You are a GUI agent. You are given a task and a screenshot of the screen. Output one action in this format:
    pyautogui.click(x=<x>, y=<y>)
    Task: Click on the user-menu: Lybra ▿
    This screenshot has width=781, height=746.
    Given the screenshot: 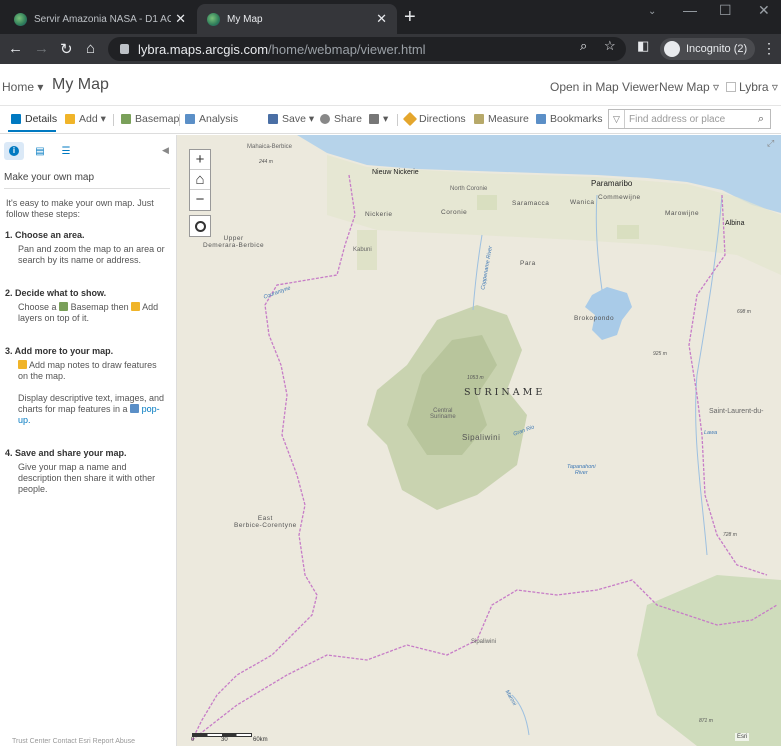 What is the action you would take?
    pyautogui.click(x=752, y=87)
    